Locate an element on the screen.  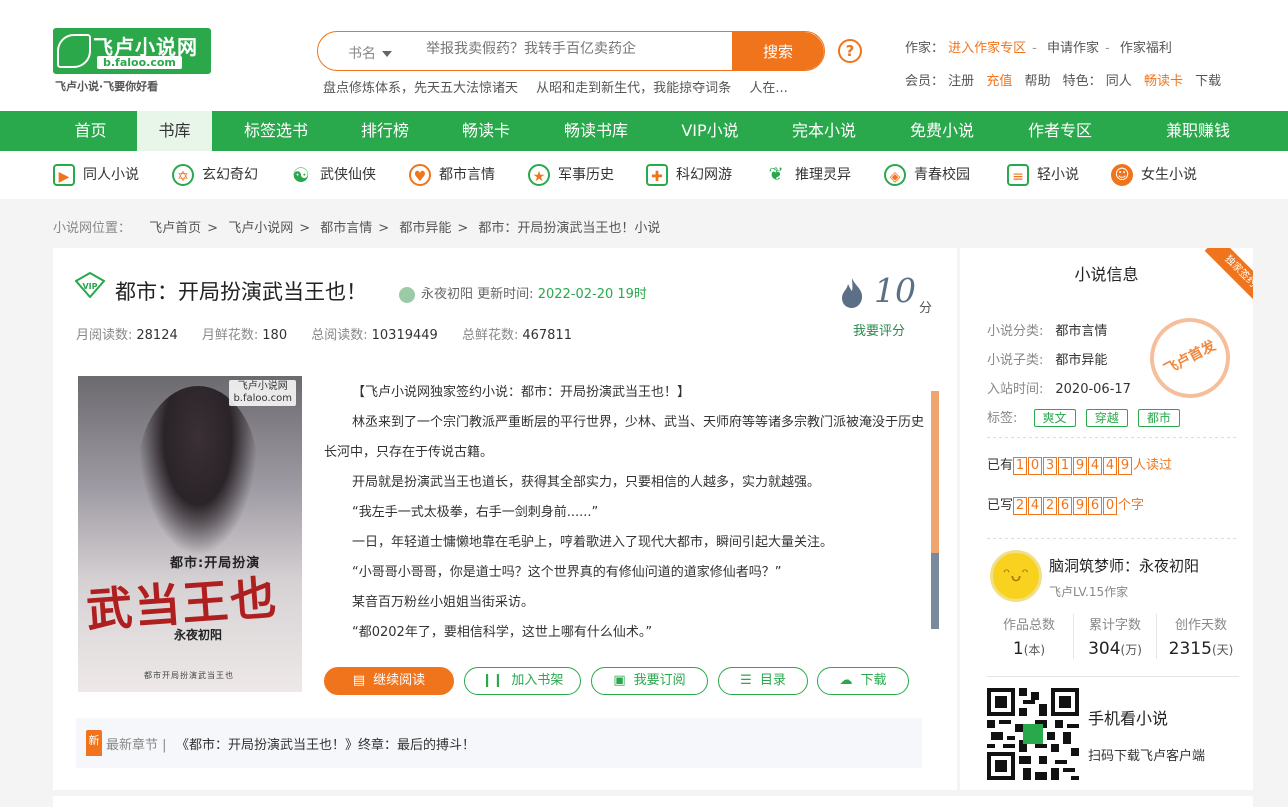
total-words: 累计字数 304(万) is located at coordinates (1115, 636).